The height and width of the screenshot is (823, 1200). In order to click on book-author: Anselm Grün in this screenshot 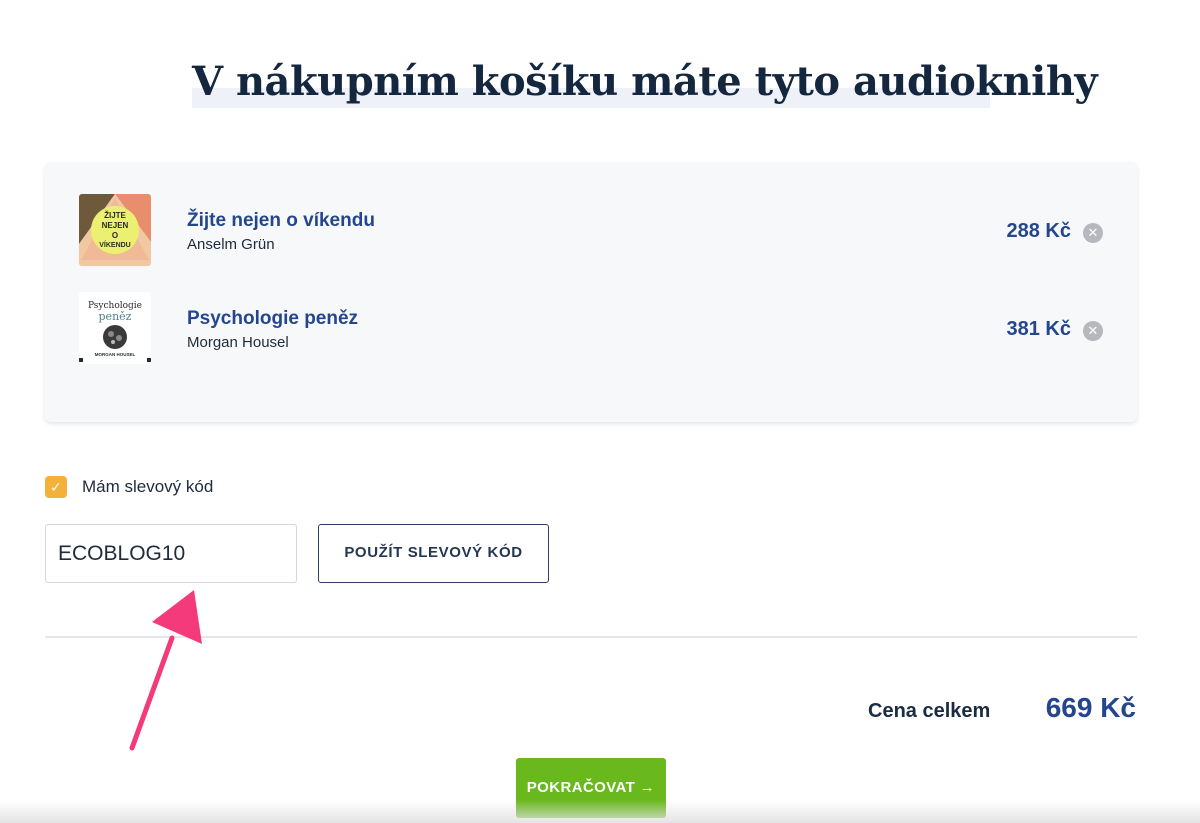, I will do `click(231, 244)`.